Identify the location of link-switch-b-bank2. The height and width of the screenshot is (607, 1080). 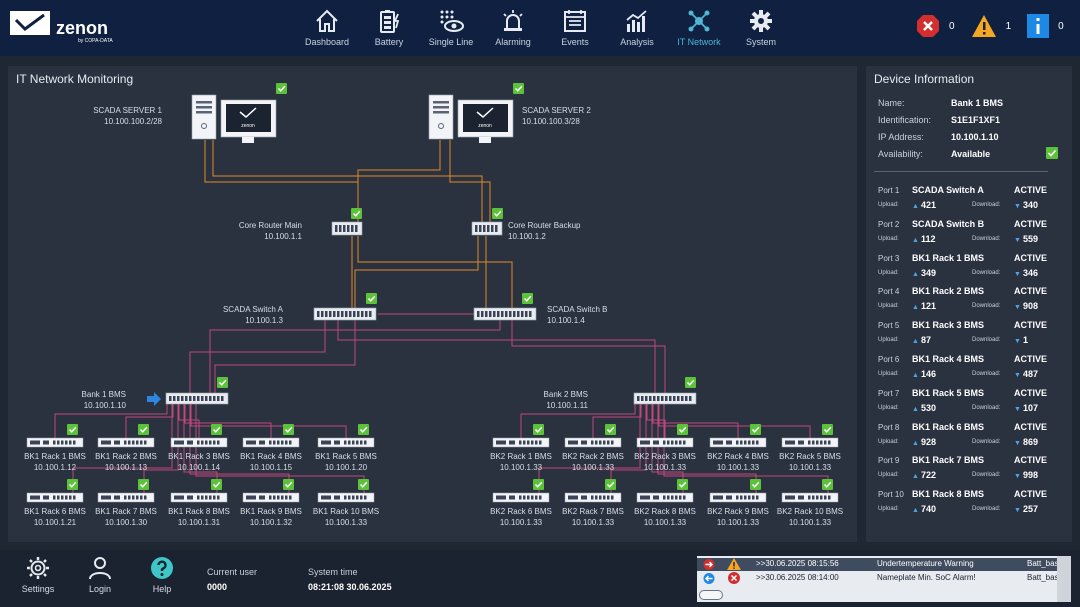
(588, 356).